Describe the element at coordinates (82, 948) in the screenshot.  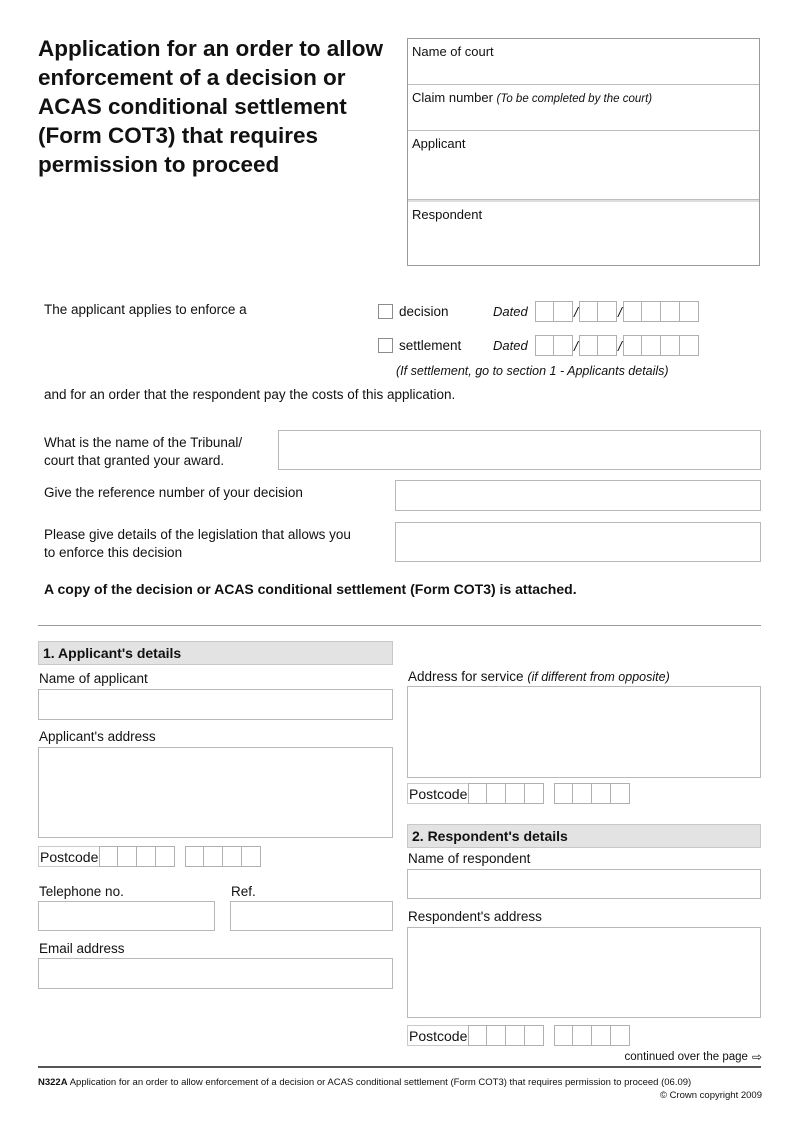
I see `email-label: Email address` at that location.